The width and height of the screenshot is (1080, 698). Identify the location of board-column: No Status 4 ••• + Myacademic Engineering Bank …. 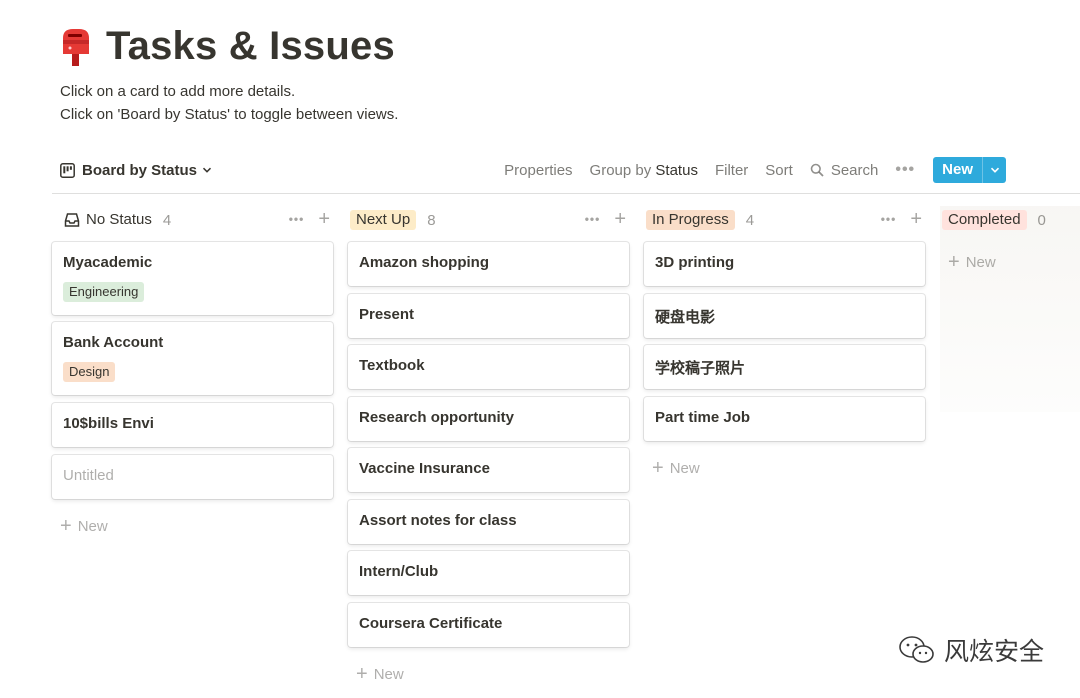
(193, 371).